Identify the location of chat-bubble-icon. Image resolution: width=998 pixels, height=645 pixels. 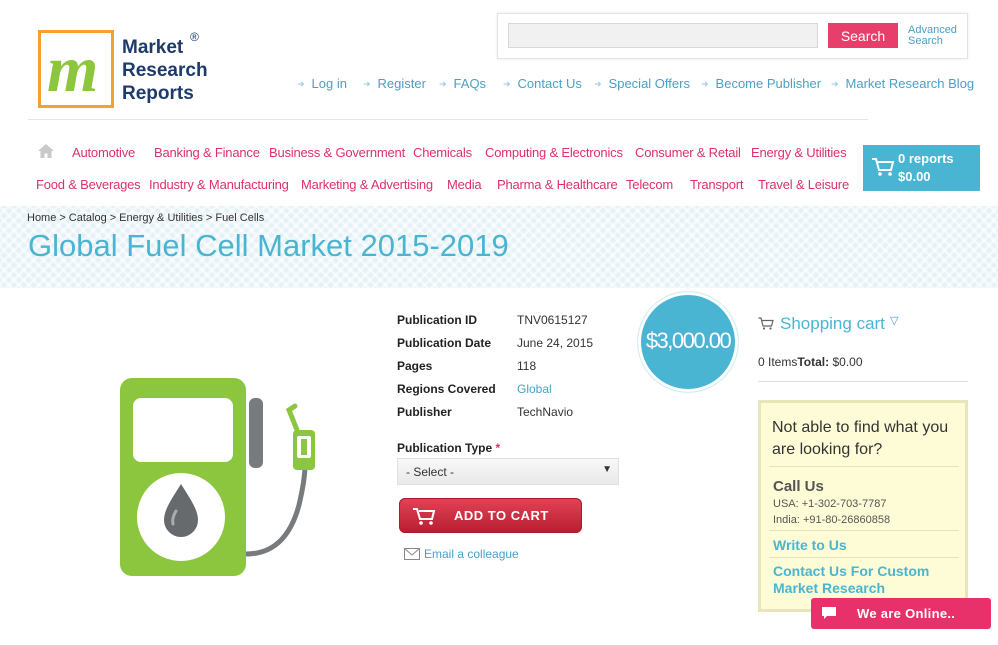
(829, 613).